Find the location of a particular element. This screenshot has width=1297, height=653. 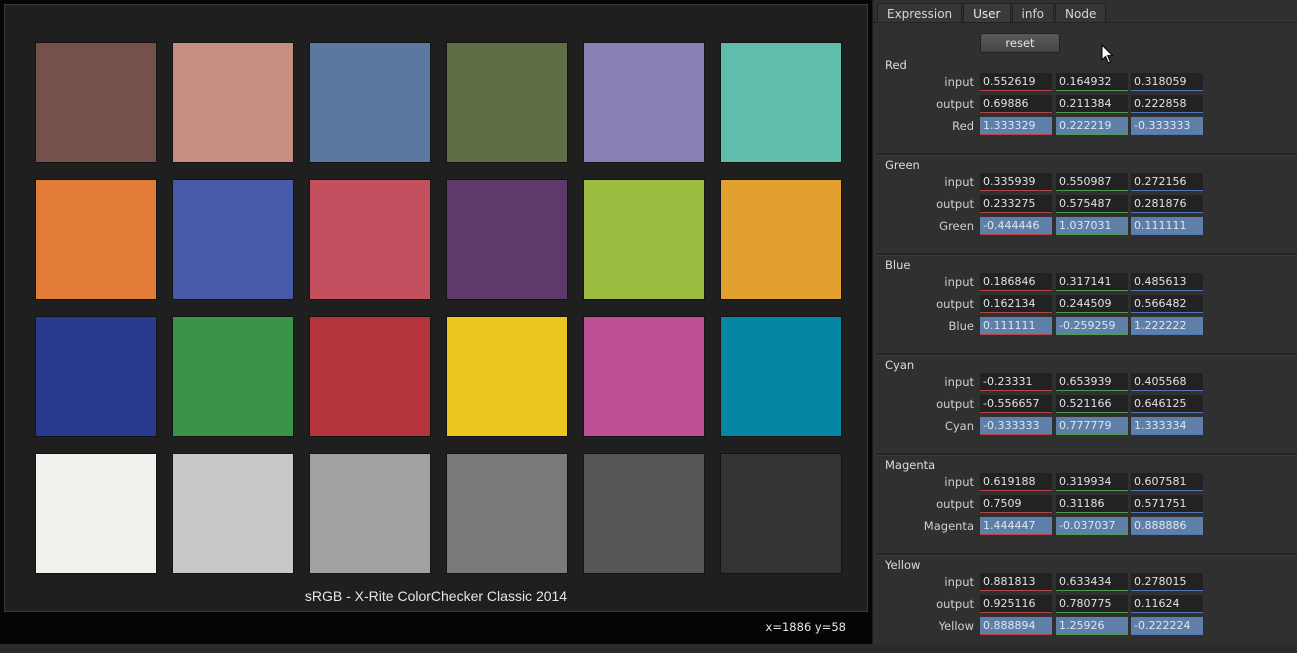

input-field-r: -0.23331 is located at coordinates (1016, 382).